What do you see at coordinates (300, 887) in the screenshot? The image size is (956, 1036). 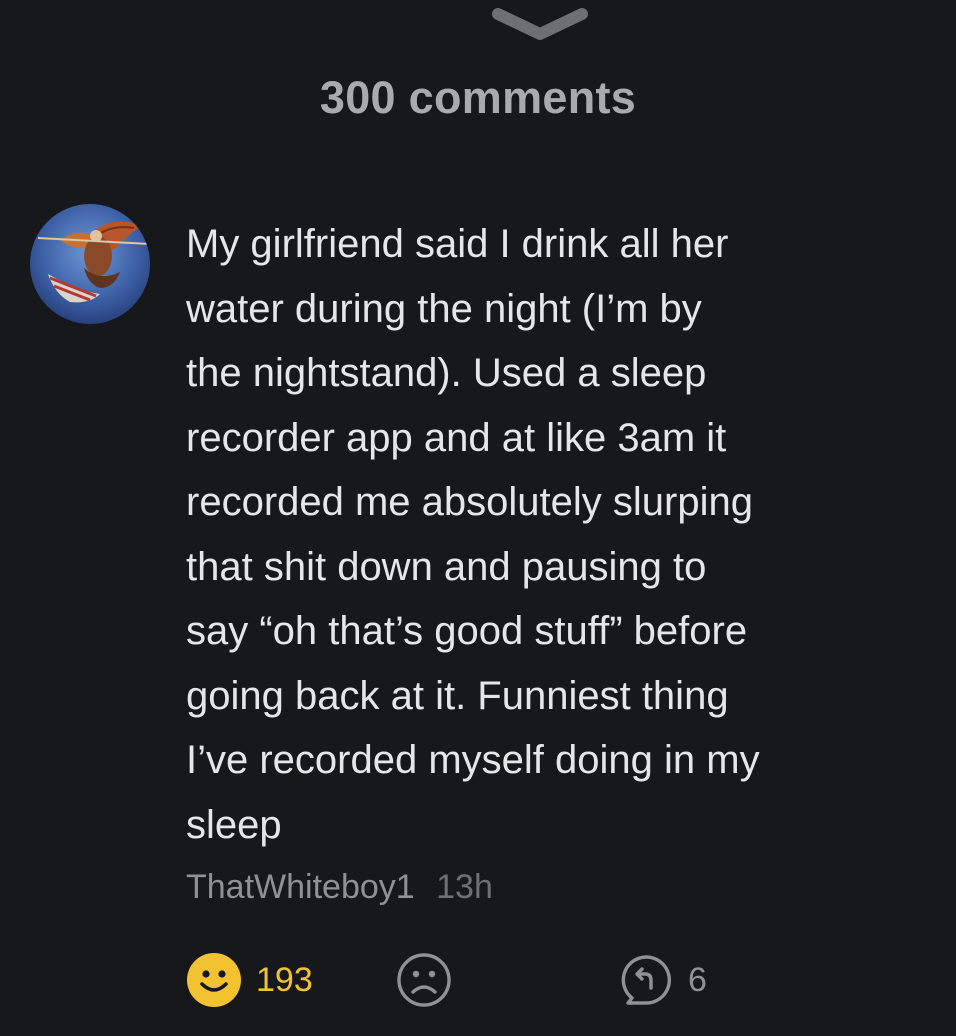 I see `author-username: ThatWhiteboy1` at bounding box center [300, 887].